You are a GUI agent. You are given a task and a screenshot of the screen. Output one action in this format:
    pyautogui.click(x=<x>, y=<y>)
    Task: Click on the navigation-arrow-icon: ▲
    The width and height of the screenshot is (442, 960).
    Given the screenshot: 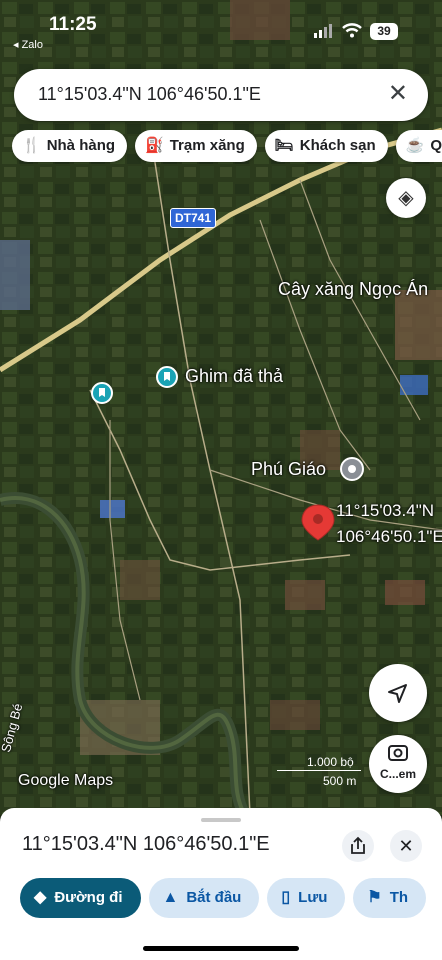 What is the action you would take?
    pyautogui.click(x=170, y=897)
    